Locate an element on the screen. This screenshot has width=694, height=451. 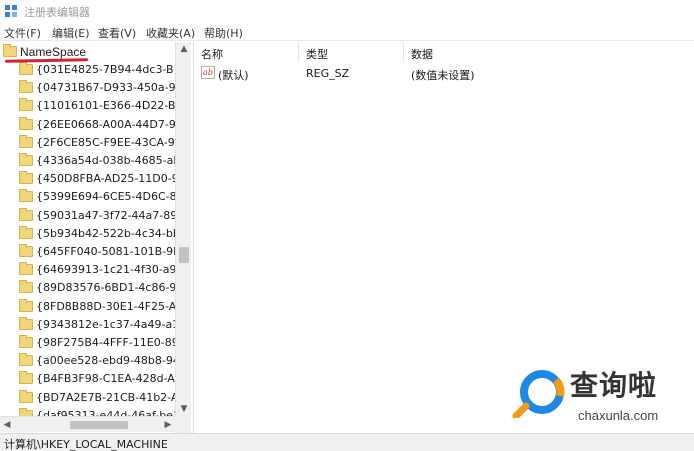
tree-item: {2F6CE85C-F9EE-43CA-90C7 is located at coordinates (87, 143).